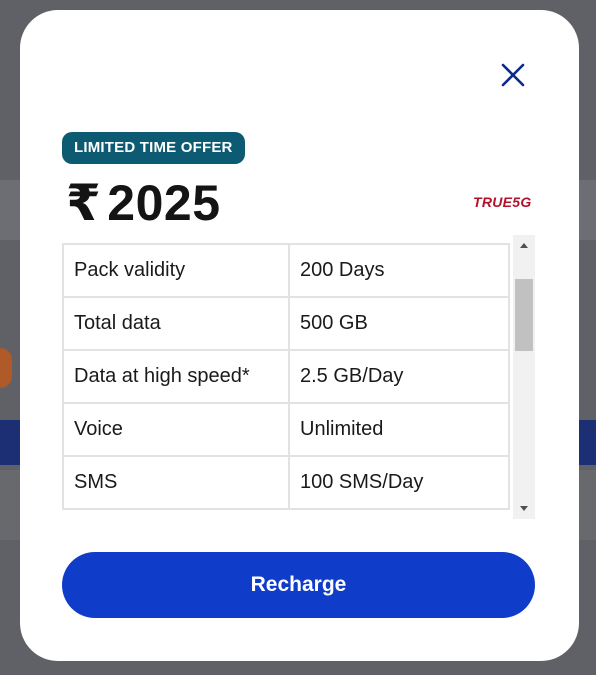 Image resolution: width=596 pixels, height=675 pixels. I want to click on table-scrollbar, so click(524, 377).